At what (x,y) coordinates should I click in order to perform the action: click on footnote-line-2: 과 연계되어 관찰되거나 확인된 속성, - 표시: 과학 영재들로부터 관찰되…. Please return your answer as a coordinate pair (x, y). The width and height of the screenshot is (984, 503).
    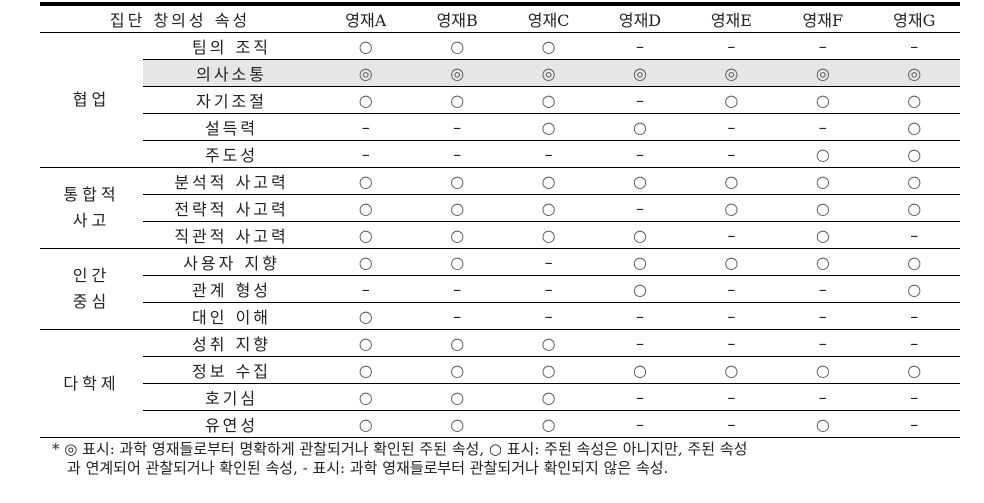
    Looking at the image, I should click on (368, 468).